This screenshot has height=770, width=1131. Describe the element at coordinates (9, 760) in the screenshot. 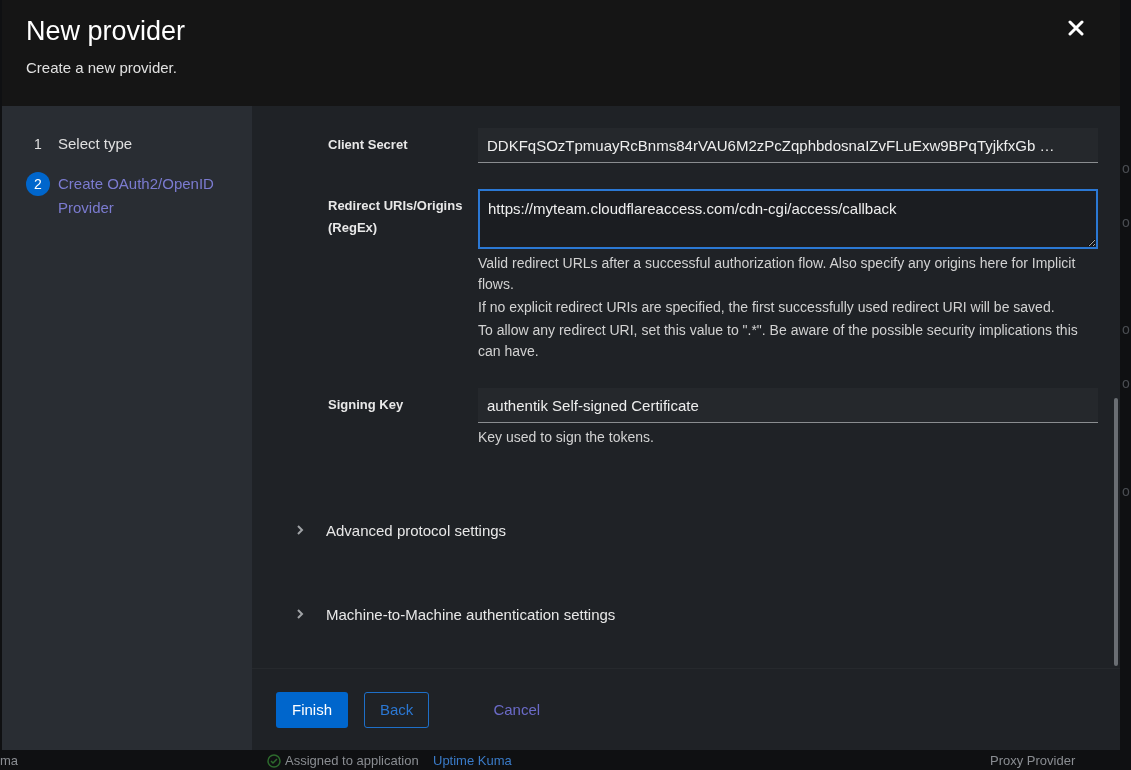

I see `background-text: ma` at that location.